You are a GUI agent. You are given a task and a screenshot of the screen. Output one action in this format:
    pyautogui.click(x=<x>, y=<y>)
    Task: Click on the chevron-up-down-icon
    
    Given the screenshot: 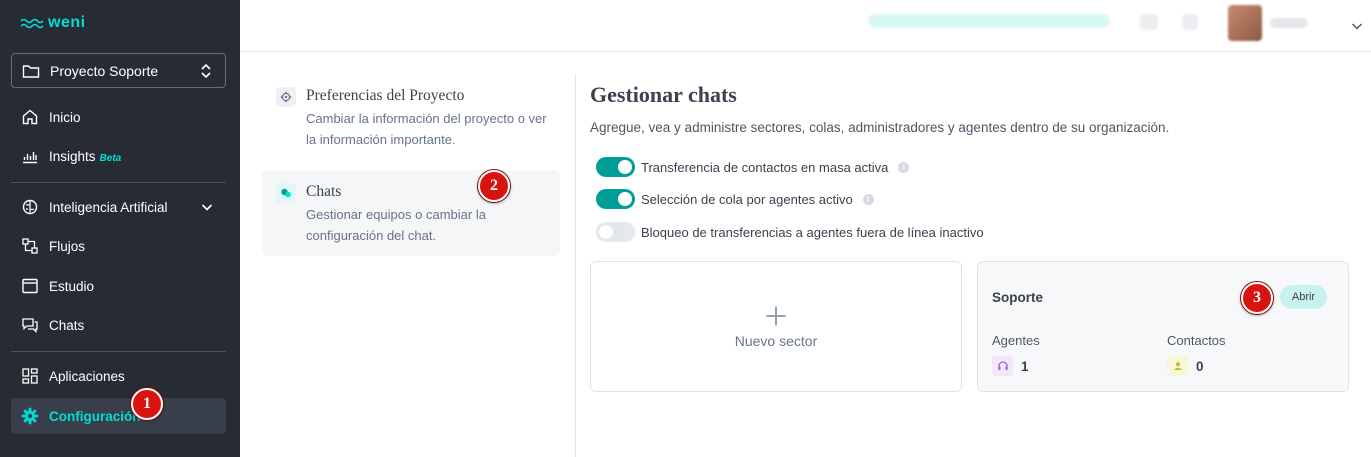 What is the action you would take?
    pyautogui.click(x=206, y=71)
    